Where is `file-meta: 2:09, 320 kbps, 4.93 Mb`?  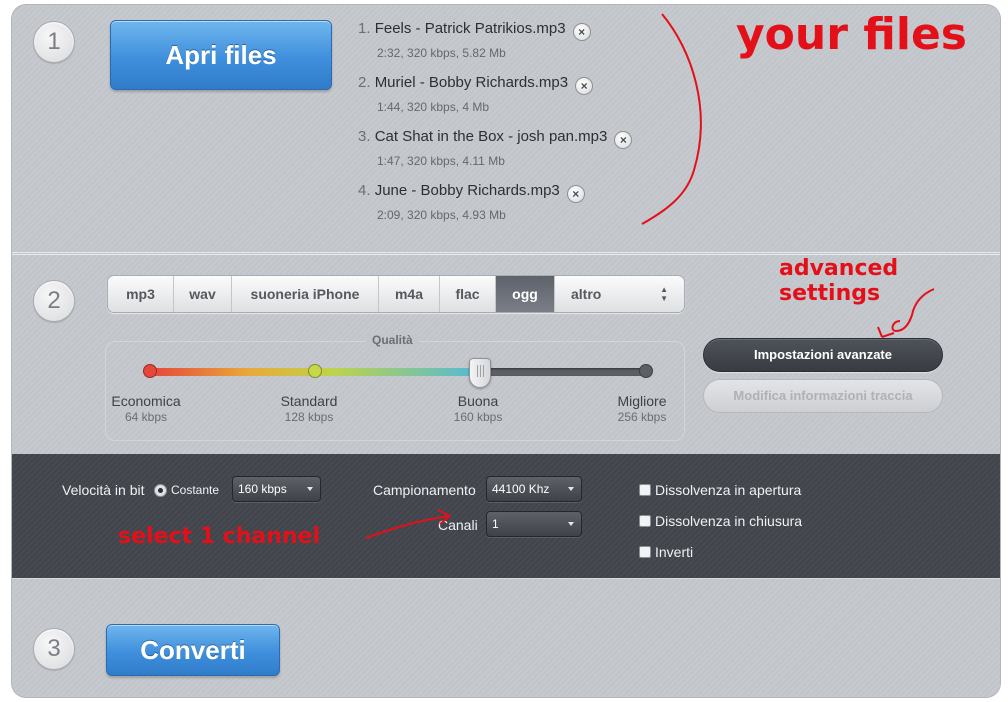 file-meta: 2:09, 320 kbps, 4.93 Mb is located at coordinates (441, 215).